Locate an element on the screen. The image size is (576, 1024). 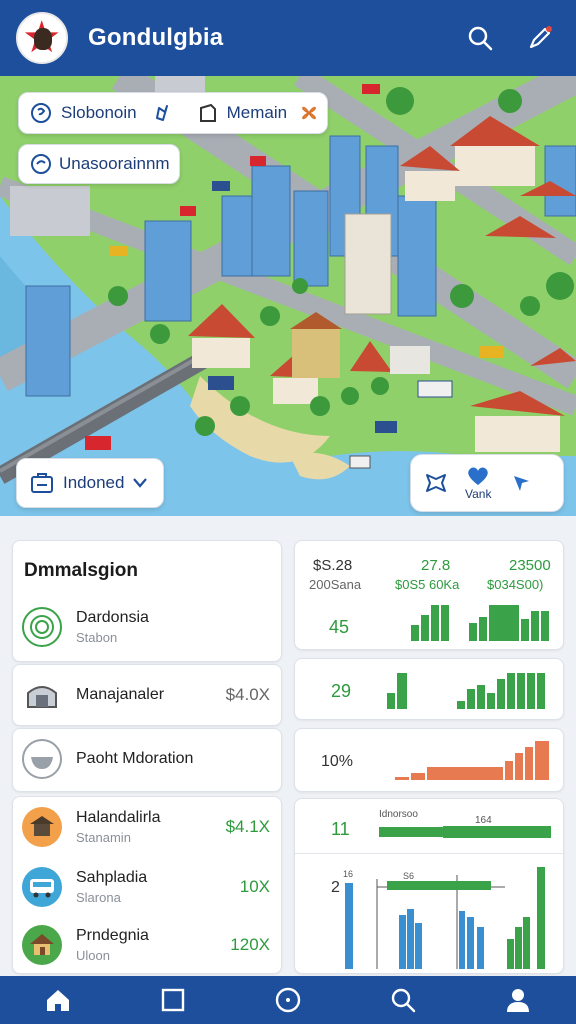
portrait-emblem is located at coordinates (43, 39).